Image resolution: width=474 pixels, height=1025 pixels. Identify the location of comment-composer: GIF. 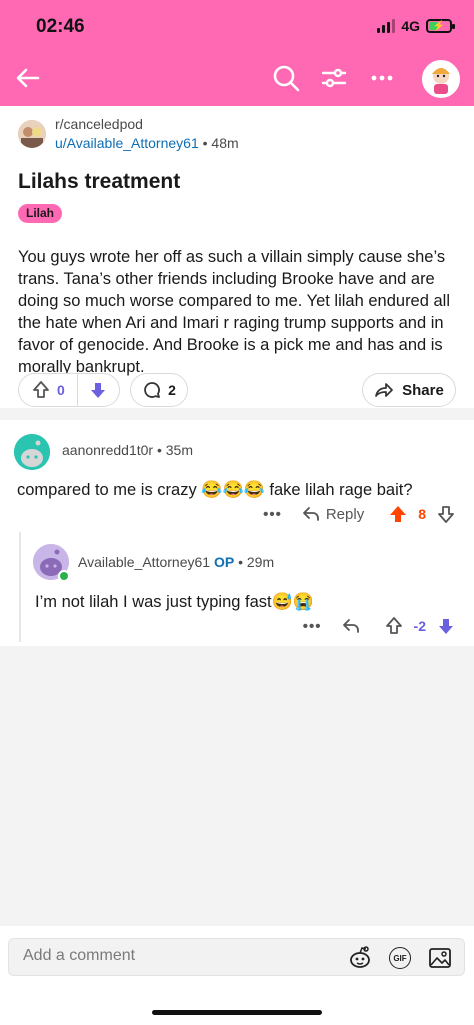
(236, 957).